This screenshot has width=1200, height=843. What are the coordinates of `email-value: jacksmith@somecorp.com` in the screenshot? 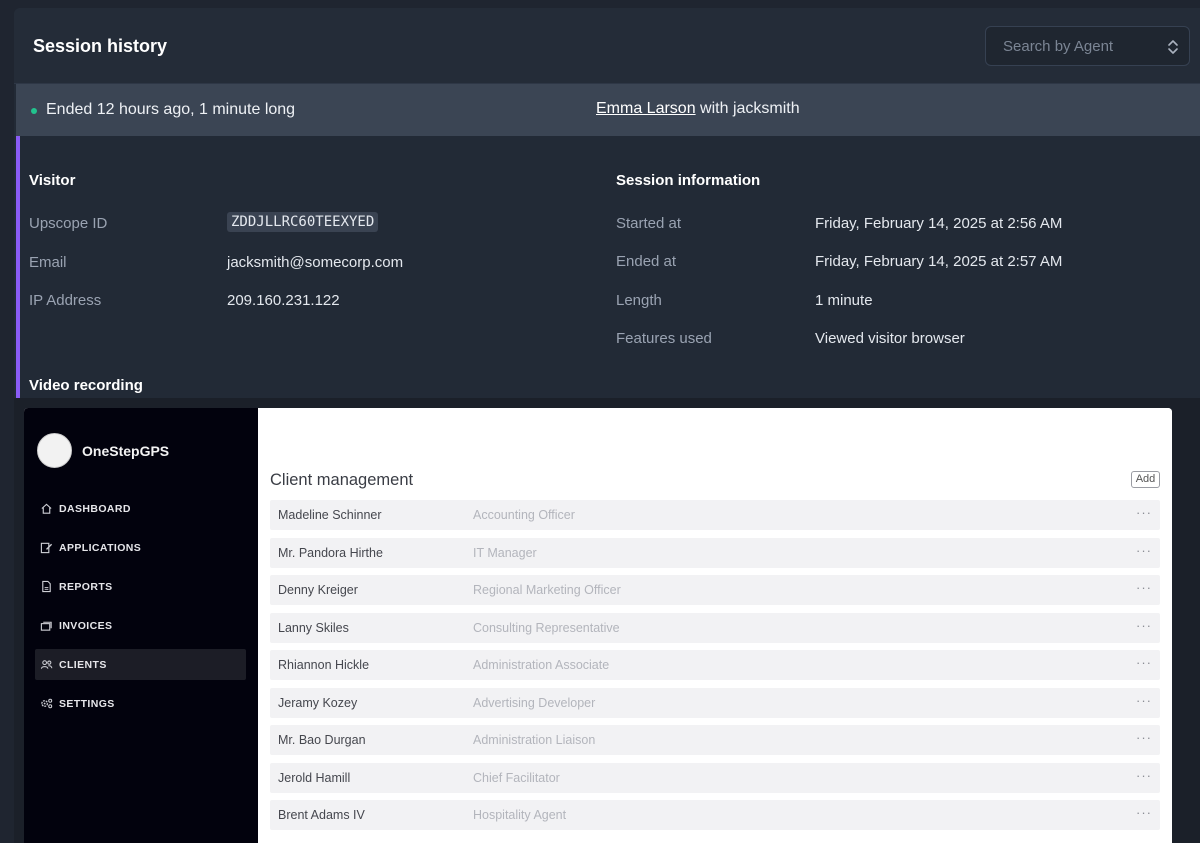 It's located at (315, 262).